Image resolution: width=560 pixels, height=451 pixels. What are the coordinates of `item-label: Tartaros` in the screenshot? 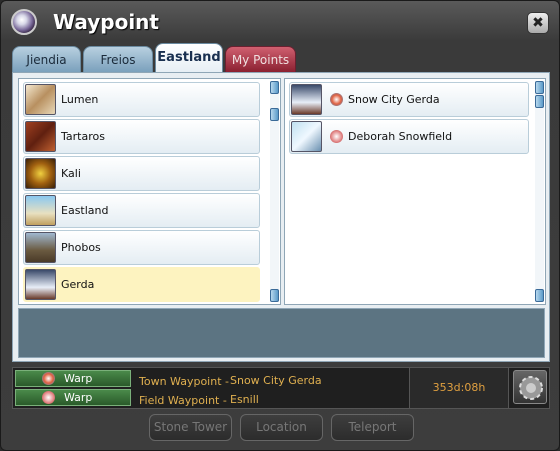 It's located at (83, 136).